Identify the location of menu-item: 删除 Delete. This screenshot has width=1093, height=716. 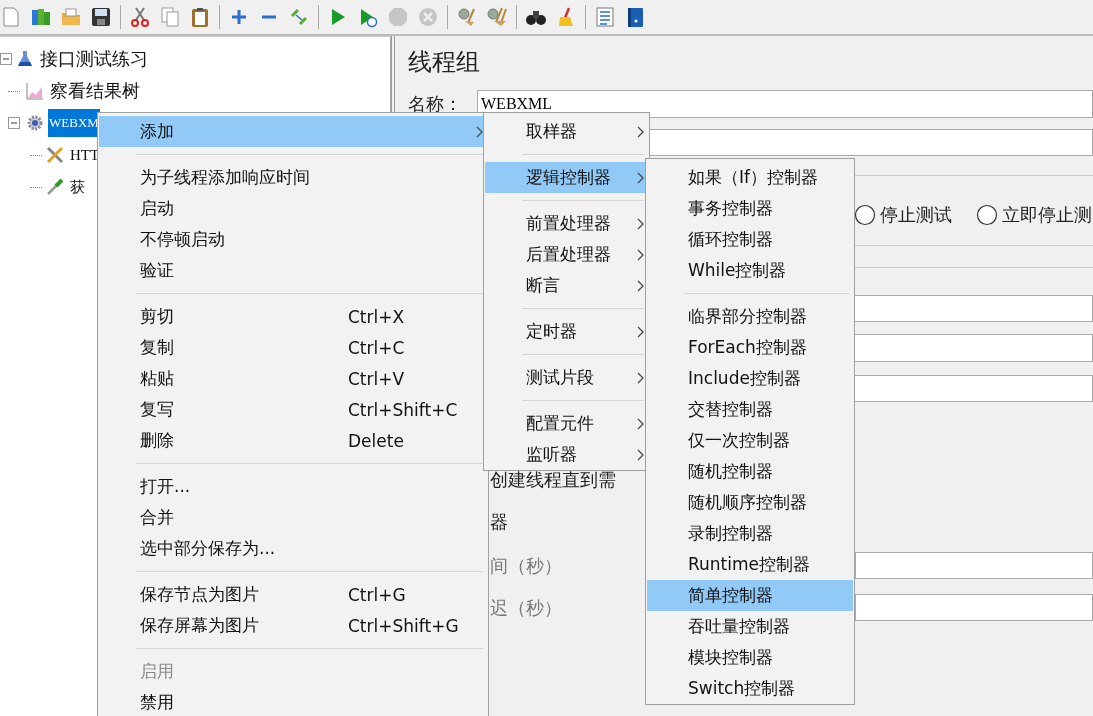
(293, 440).